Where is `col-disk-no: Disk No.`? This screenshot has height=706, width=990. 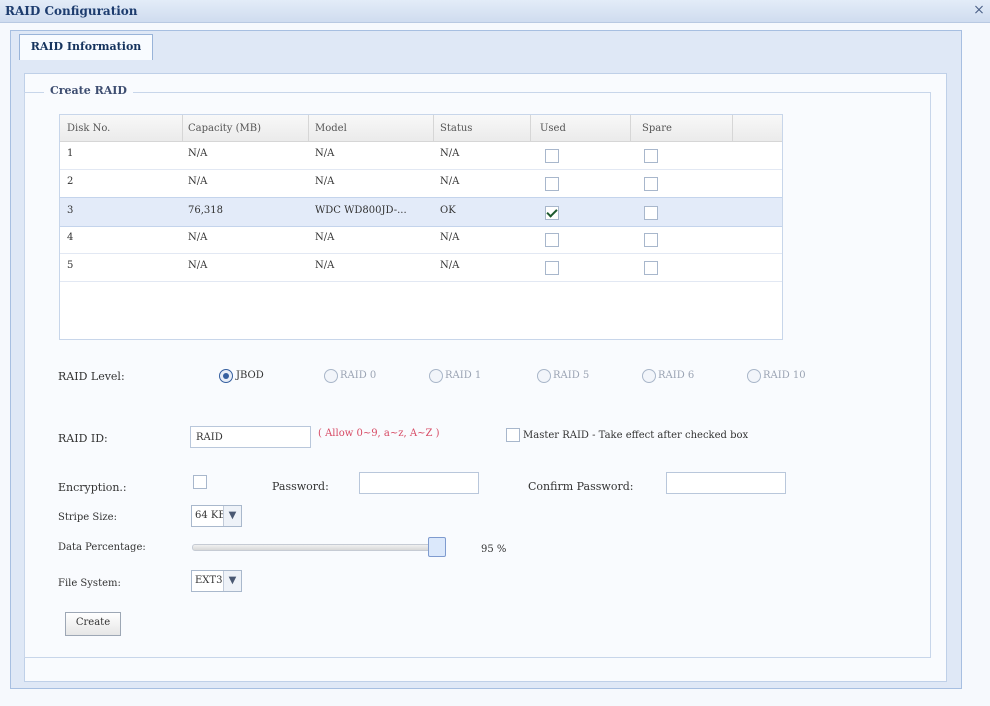
col-disk-no: Disk No. is located at coordinates (89, 128).